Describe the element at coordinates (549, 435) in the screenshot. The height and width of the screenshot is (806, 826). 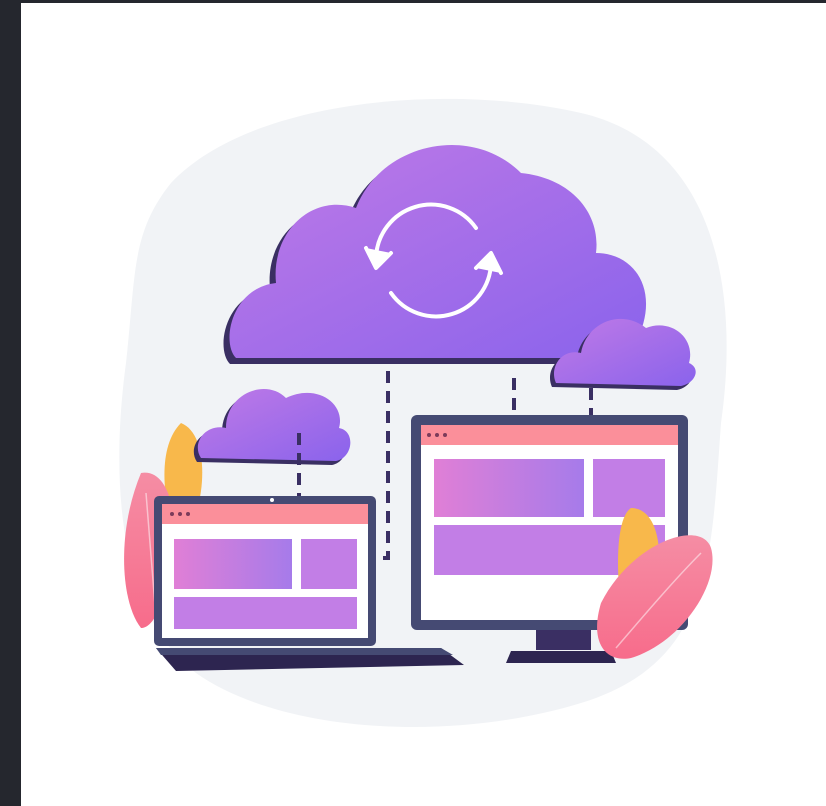
I see `monitor-screen-header` at that location.